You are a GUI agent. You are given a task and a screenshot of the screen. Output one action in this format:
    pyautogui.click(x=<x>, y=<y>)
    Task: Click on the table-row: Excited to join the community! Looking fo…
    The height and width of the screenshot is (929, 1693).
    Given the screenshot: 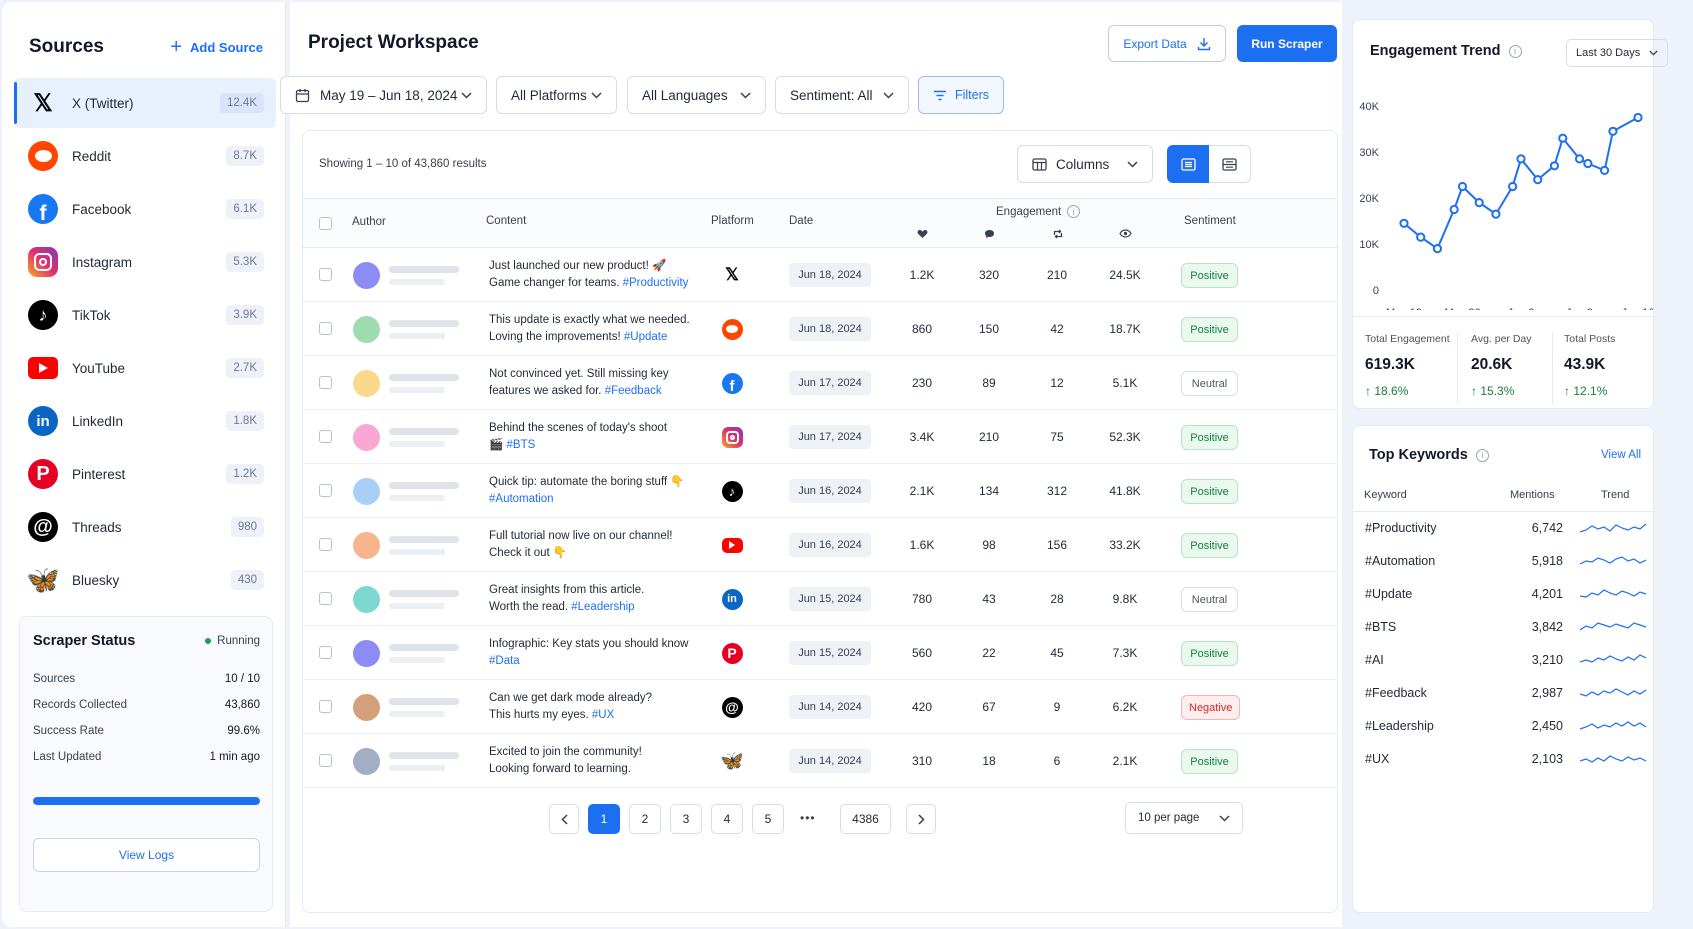 What is the action you would take?
    pyautogui.click(x=820, y=761)
    